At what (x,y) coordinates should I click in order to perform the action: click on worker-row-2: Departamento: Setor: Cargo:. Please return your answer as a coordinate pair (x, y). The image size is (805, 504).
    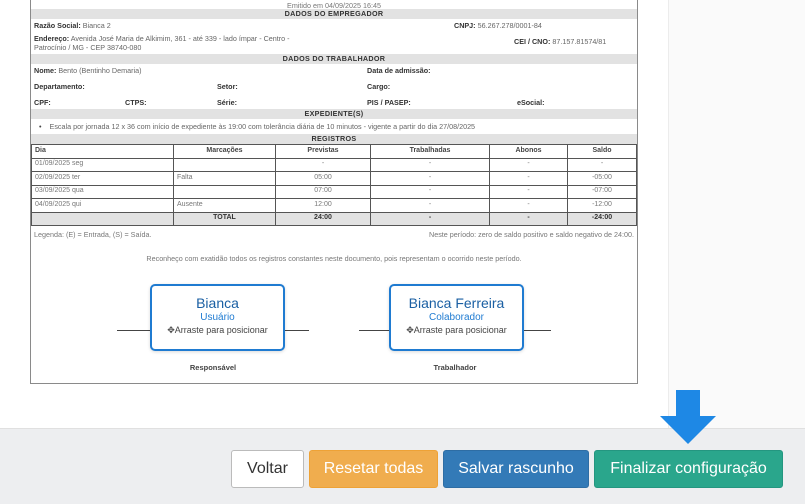
    Looking at the image, I should click on (334, 85).